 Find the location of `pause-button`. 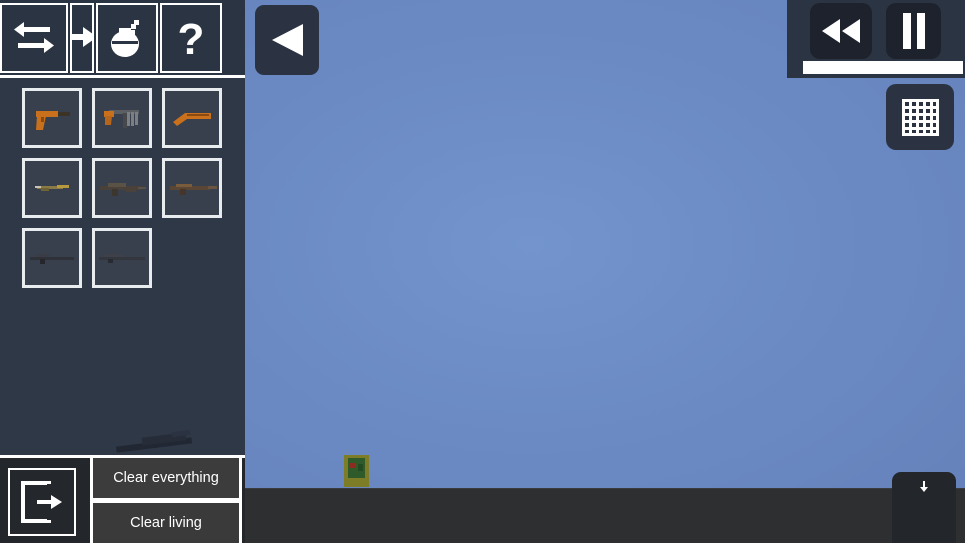

pause-button is located at coordinates (913, 31).